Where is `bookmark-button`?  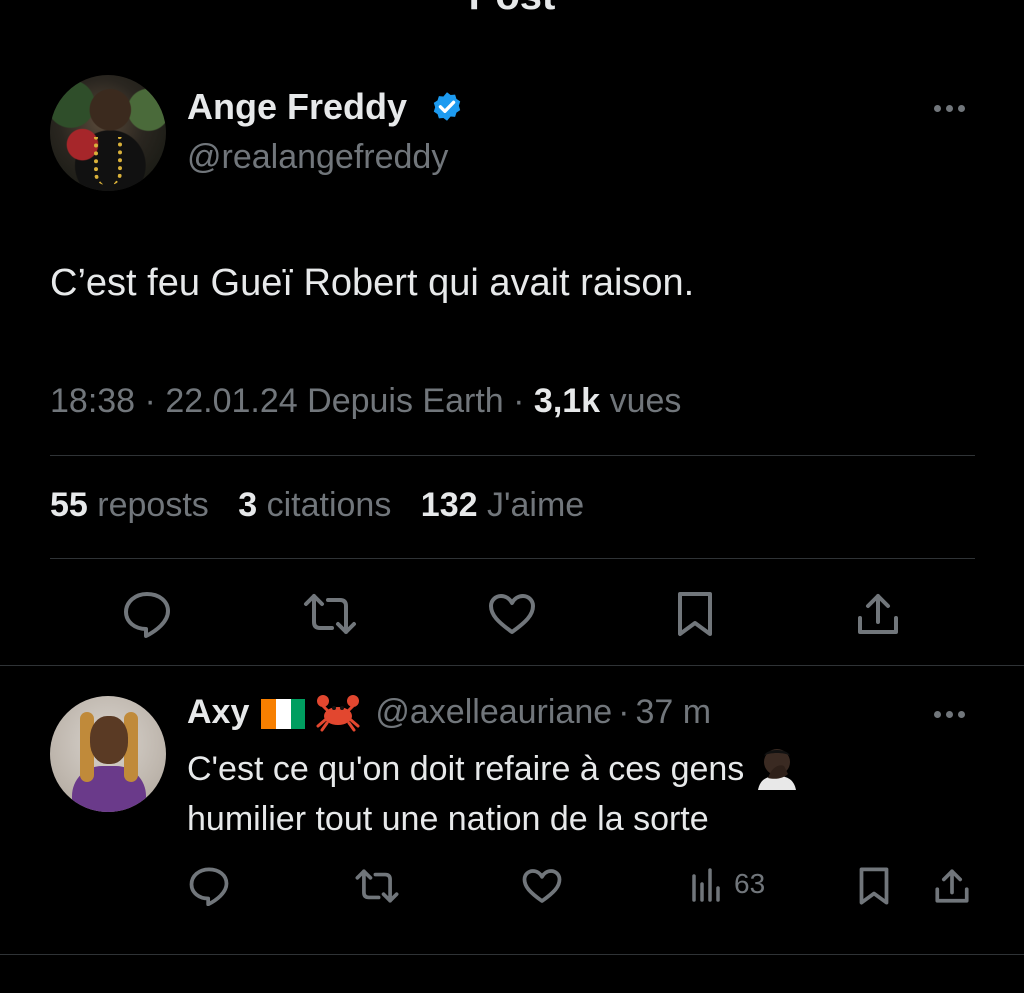
bookmark-button is located at coordinates (695, 614).